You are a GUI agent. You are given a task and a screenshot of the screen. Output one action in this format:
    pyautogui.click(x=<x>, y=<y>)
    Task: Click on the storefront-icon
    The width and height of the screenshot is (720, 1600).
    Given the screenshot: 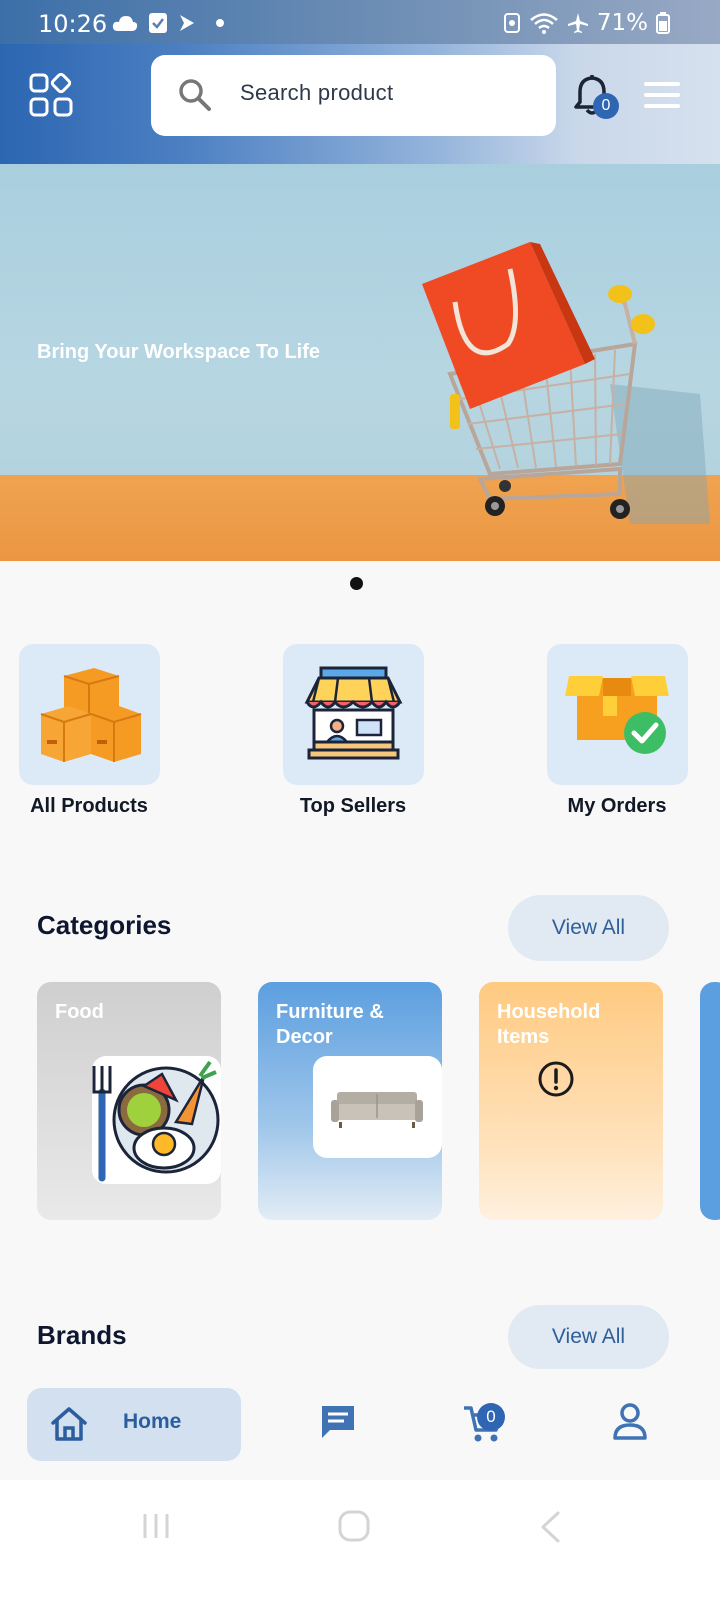 What is the action you would take?
    pyautogui.click(x=353, y=713)
    